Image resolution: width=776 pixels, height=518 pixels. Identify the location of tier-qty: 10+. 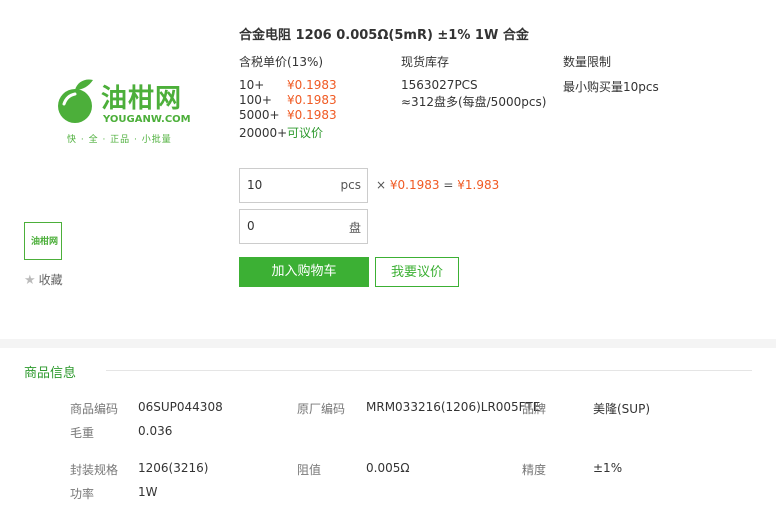
(252, 85).